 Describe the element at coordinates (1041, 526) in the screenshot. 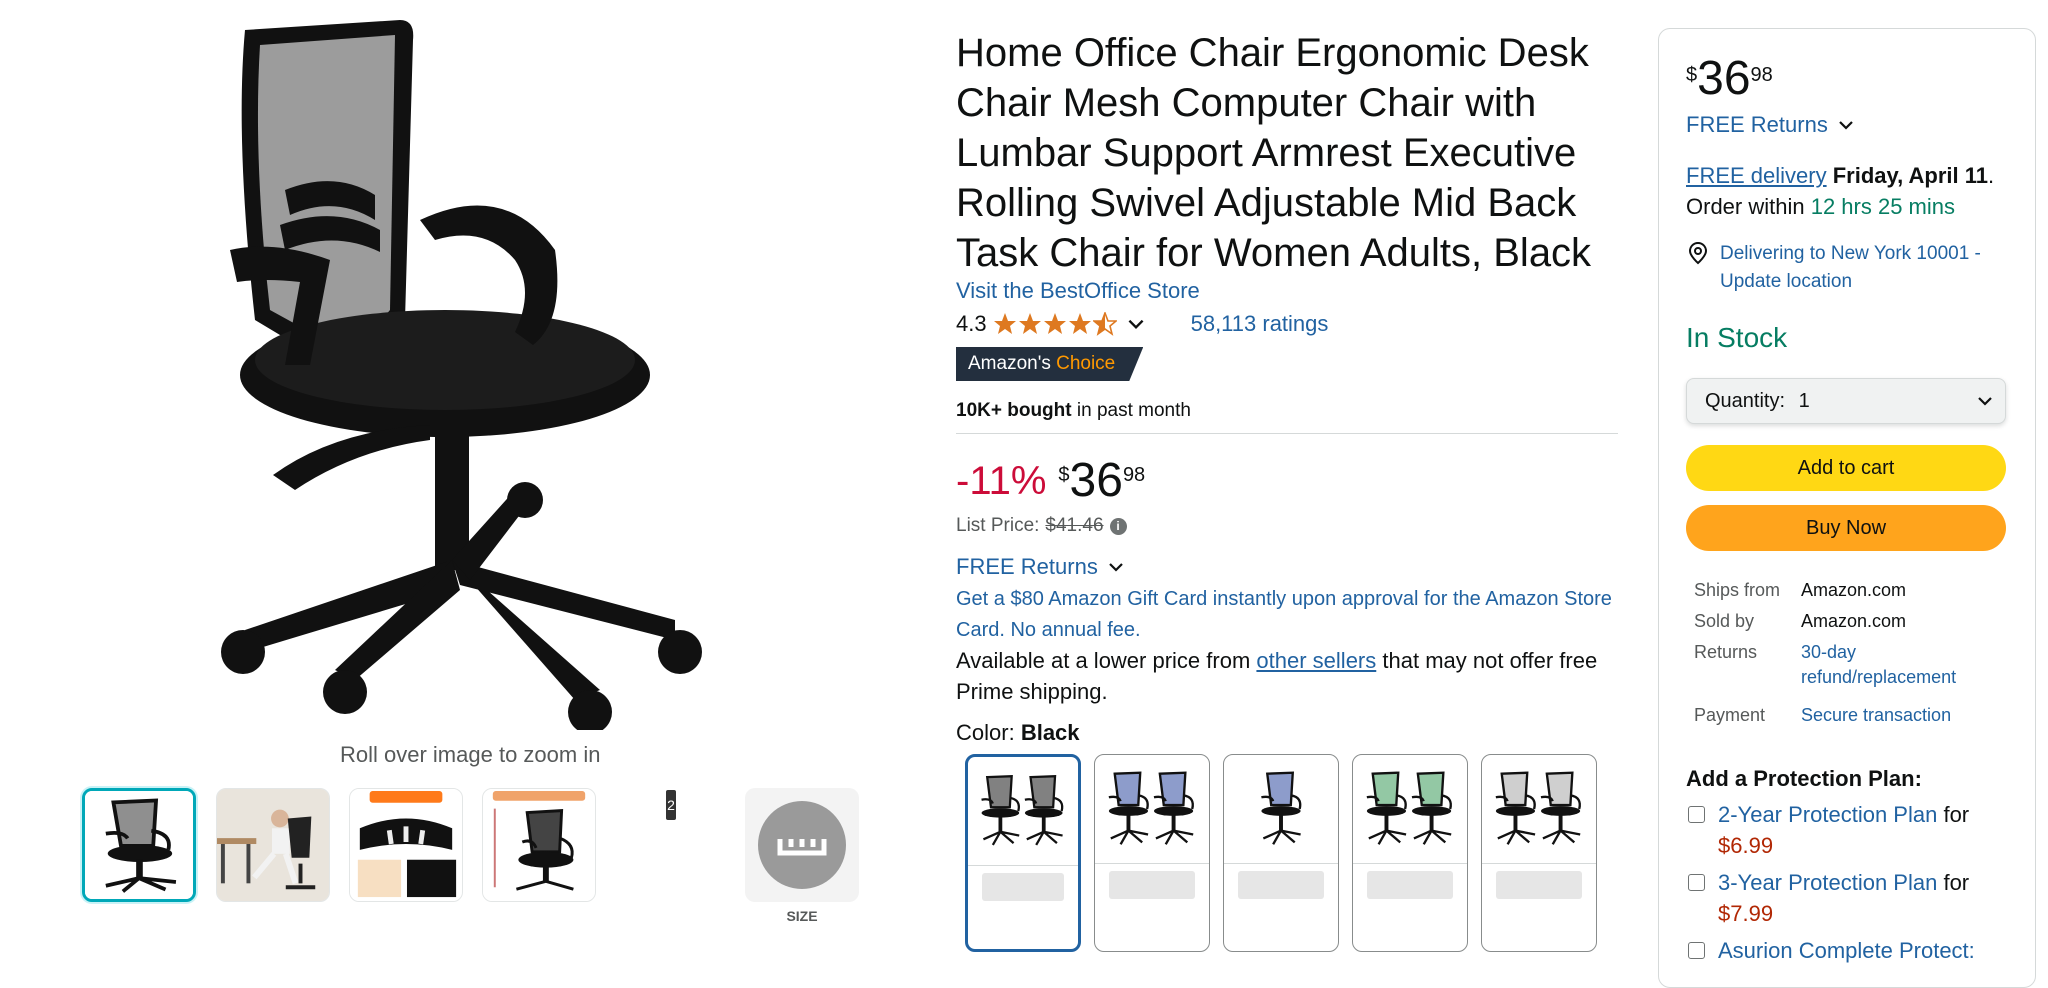

I see `list-price-row: List Price: $41.46 i` at that location.